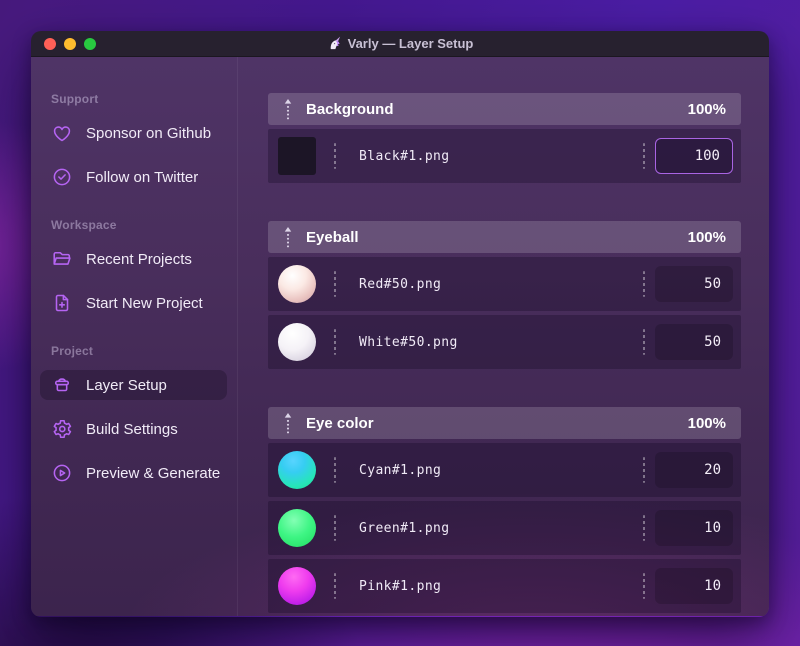 The width and height of the screenshot is (800, 646). Describe the element at coordinates (90, 43) in the screenshot. I see `zoom-button` at that location.